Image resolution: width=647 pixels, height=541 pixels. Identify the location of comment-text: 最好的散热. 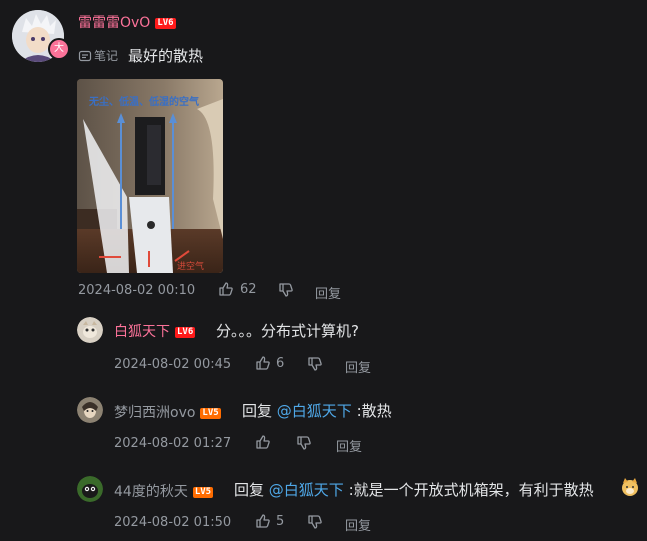
(166, 56).